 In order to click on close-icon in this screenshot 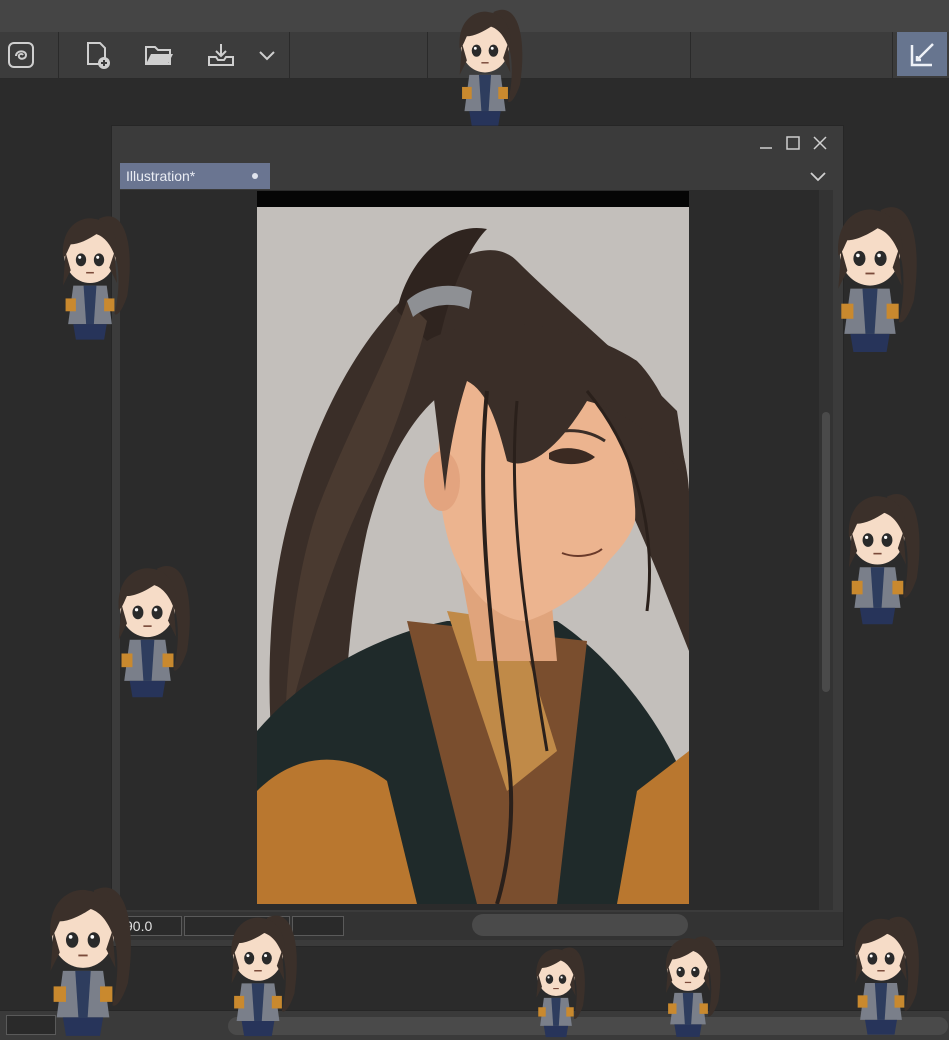, I will do `click(820, 143)`.